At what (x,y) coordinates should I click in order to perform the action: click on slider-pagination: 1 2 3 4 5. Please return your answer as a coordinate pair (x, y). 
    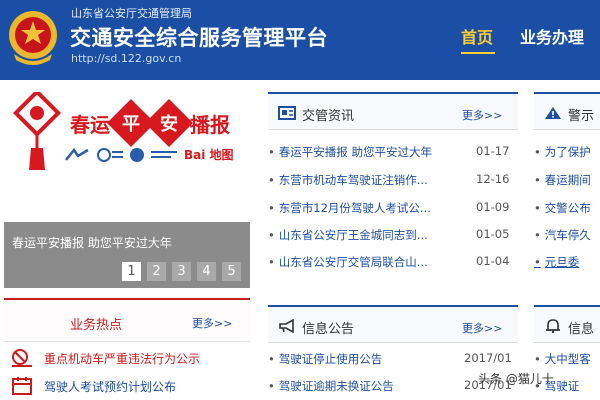
    Looking at the image, I should click on (181, 271).